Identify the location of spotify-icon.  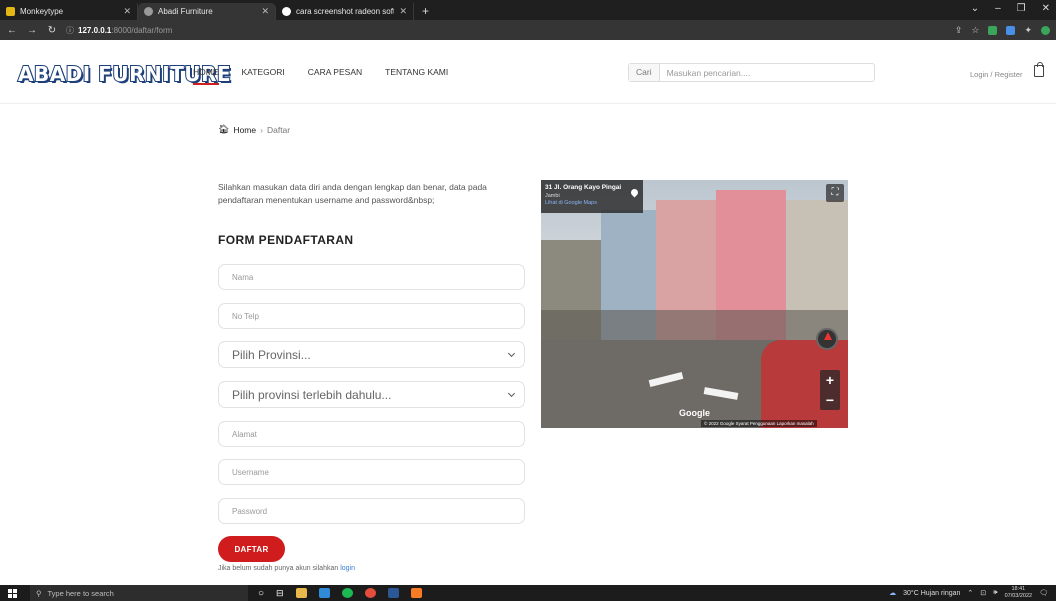
(347, 593).